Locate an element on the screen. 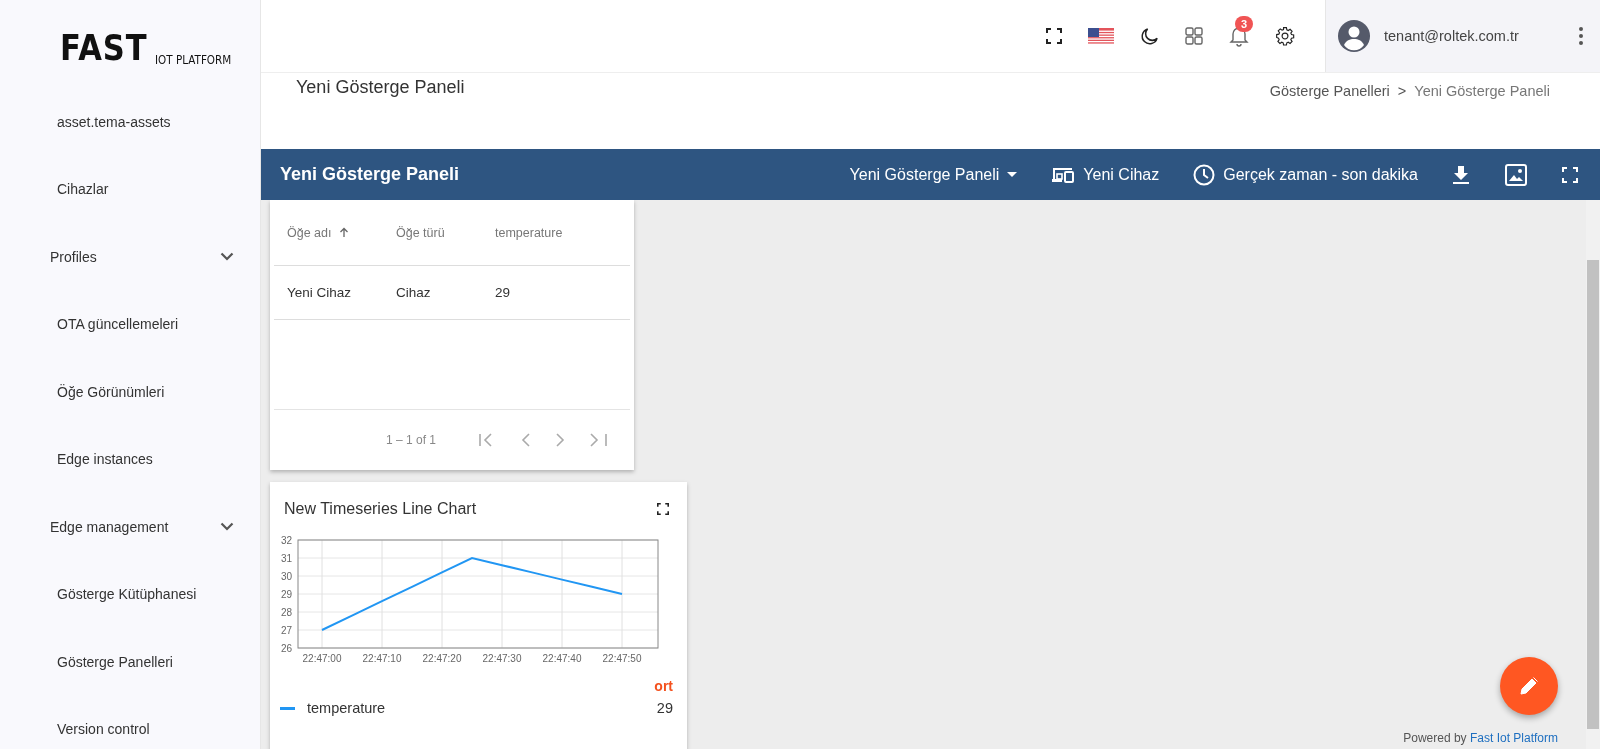 Image resolution: width=1600 pixels, height=749 pixels. moon-icon is located at coordinates (1149, 36).